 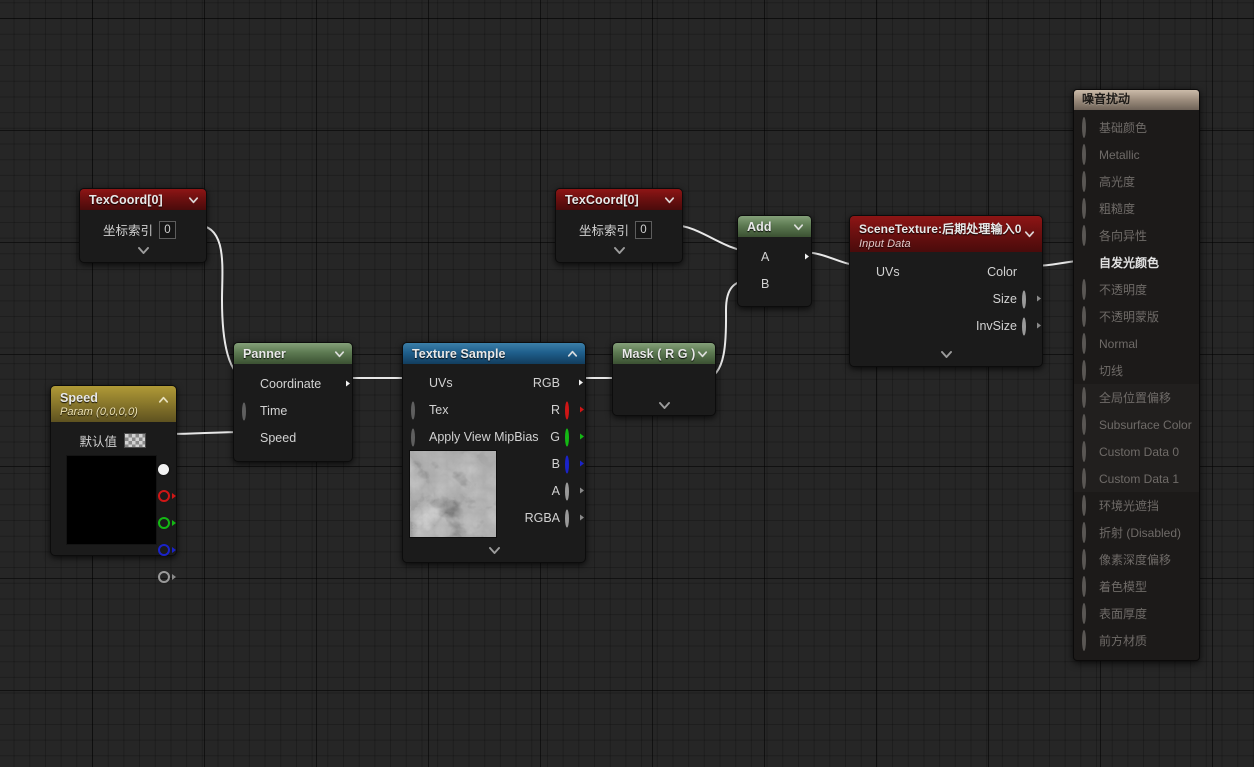 I want to click on material-pin-refraction: 折射 (Disabled), so click(x=1136, y=532).